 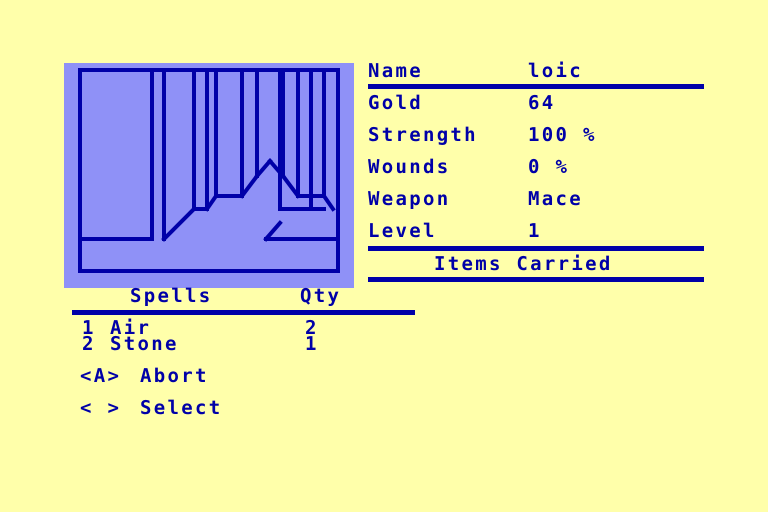 I want to click on divider-below-items-carried, so click(x=536, y=279).